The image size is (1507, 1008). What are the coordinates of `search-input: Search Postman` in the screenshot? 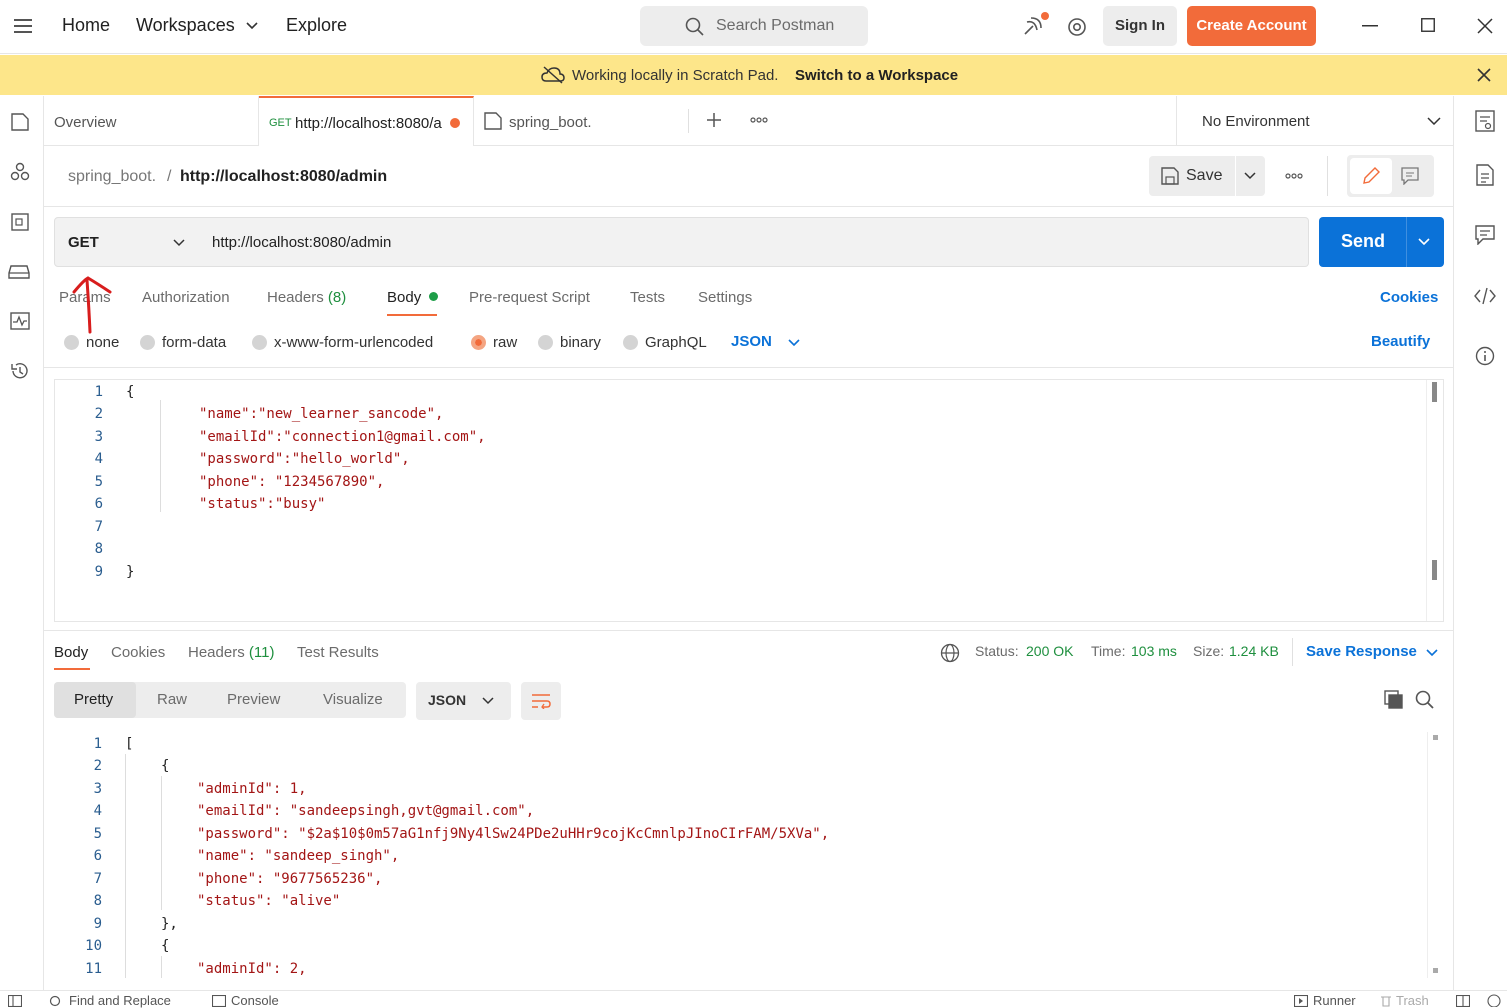 It's located at (754, 26).